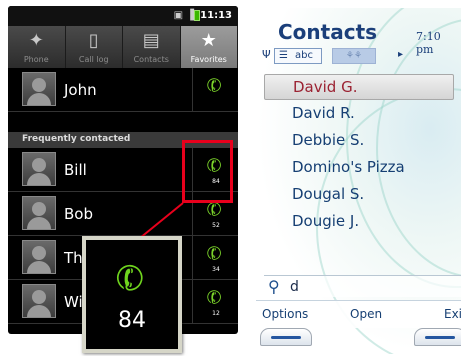  Describe the element at coordinates (183, 15) in the screenshot. I see `signal-icon: ▣ ▐` at that location.